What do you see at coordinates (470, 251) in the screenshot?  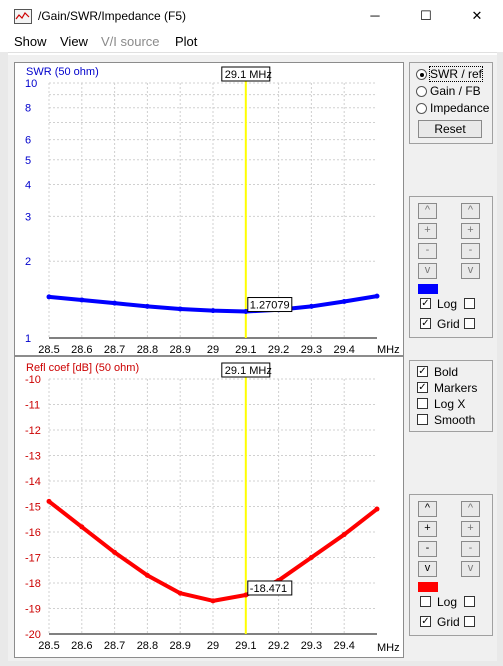 I see `swr-right-minus-button: -` at bounding box center [470, 251].